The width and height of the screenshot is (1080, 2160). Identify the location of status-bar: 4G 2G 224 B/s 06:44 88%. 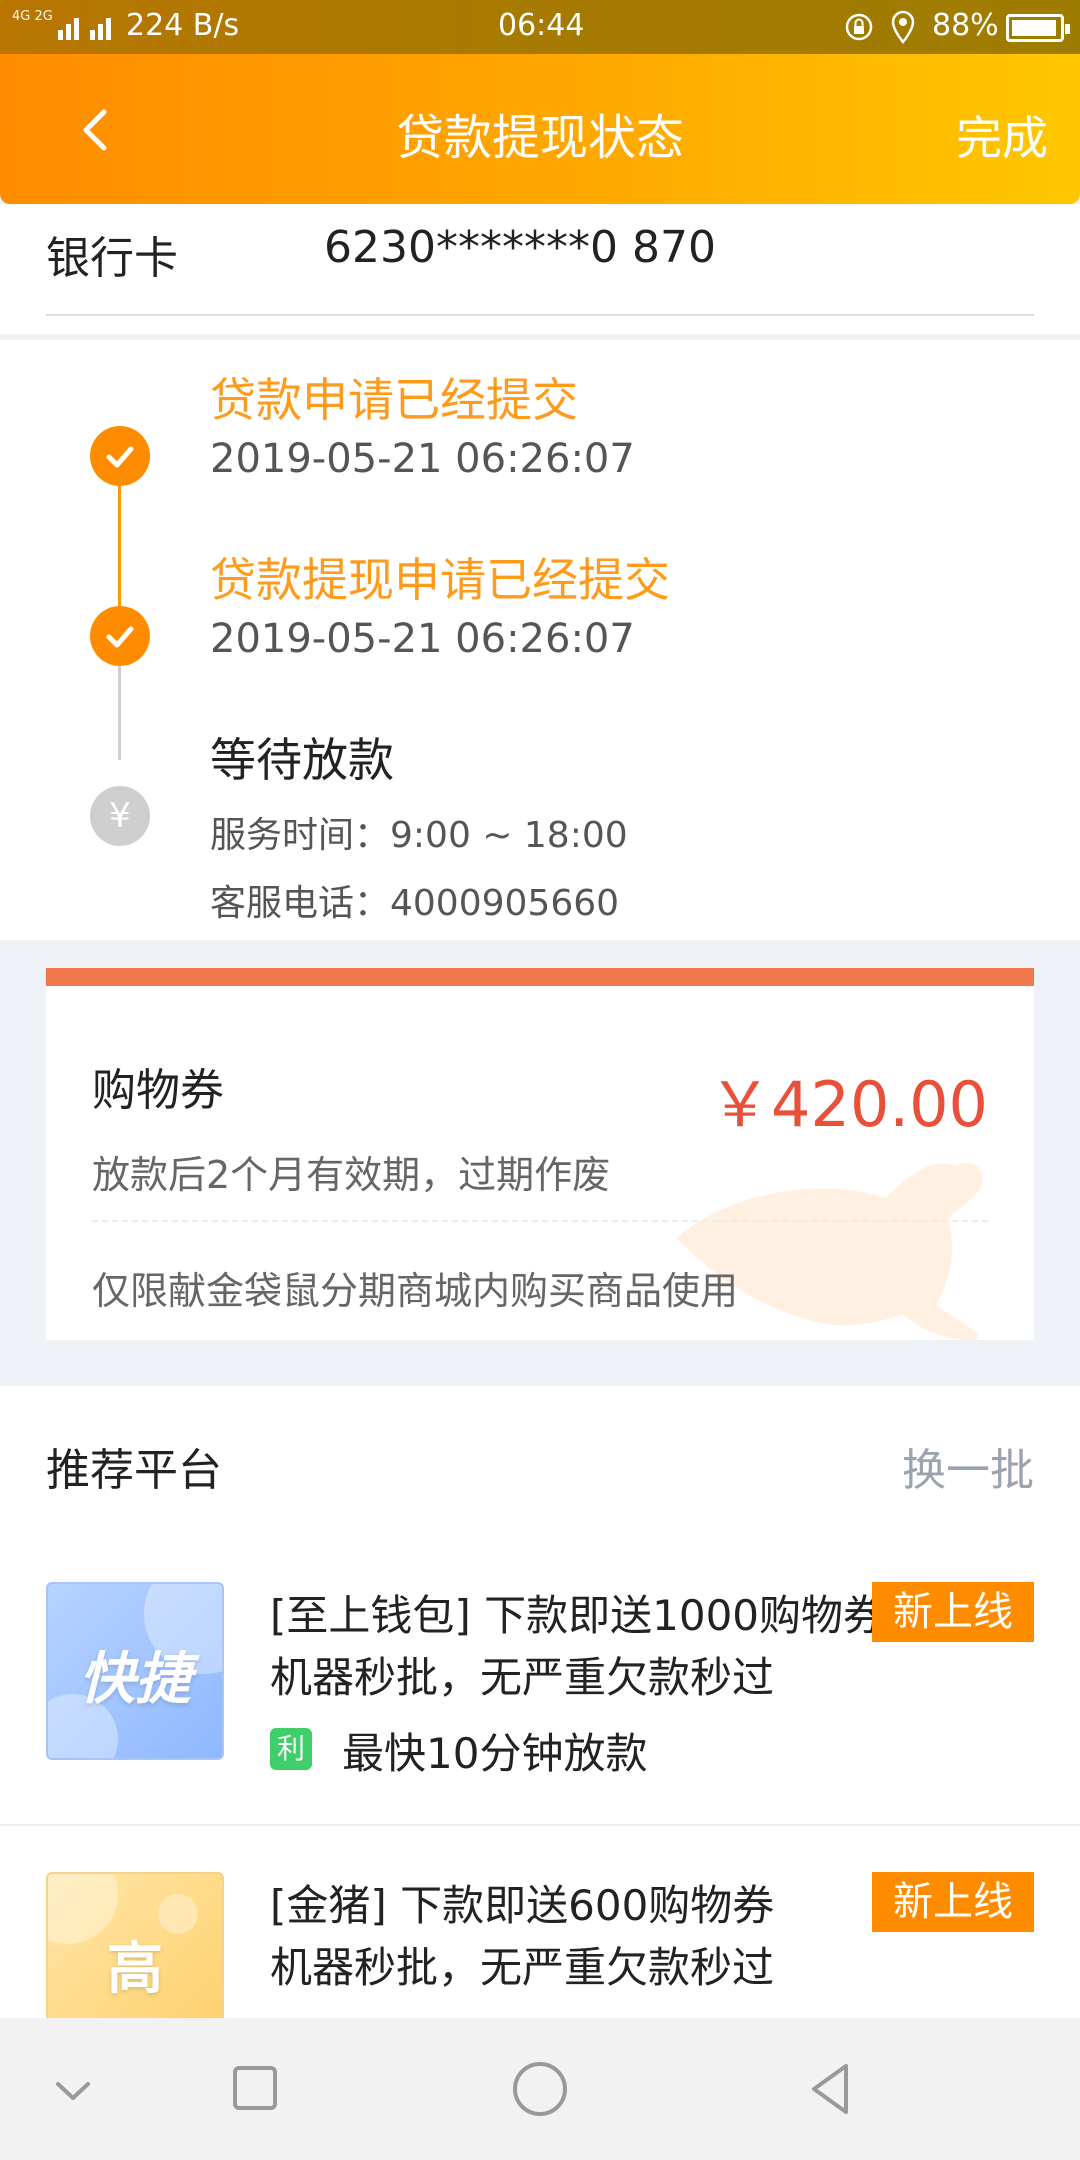
(540, 27).